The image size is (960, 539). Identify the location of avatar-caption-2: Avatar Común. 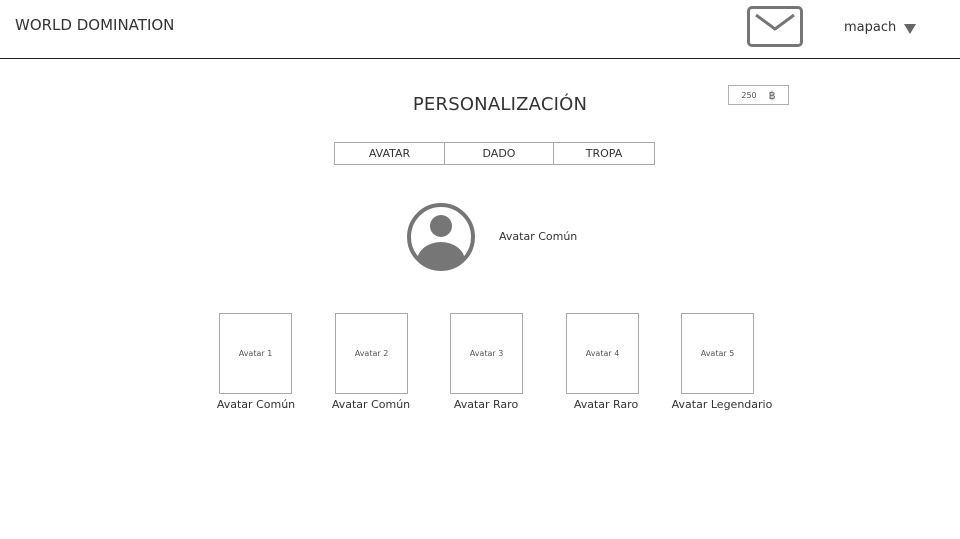
(371, 404).